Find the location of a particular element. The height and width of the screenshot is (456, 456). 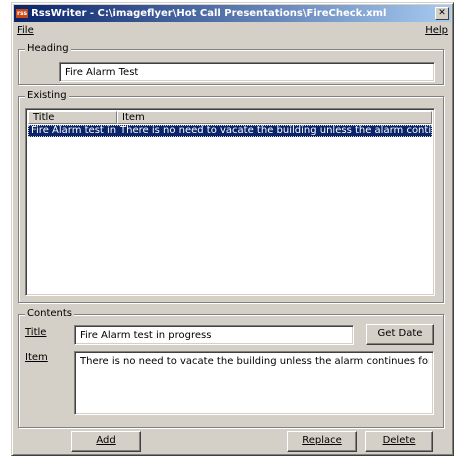

heading-input: Fire Alarm Test is located at coordinates (247, 72).